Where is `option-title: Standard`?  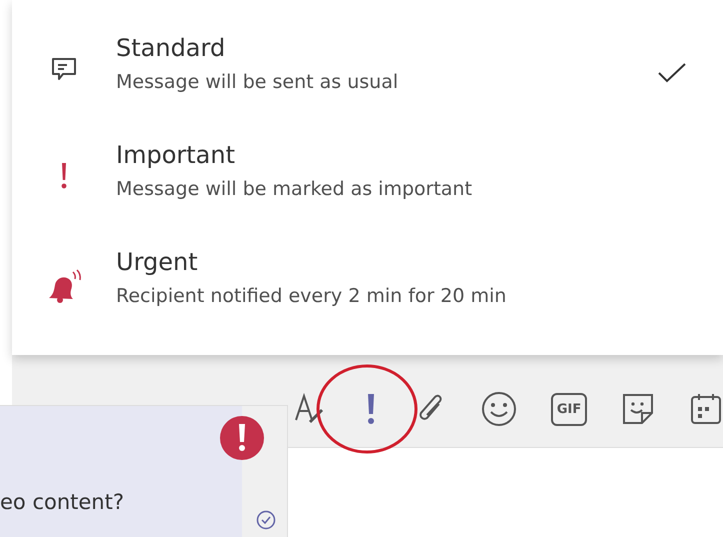
option-title: Standard is located at coordinates (171, 48).